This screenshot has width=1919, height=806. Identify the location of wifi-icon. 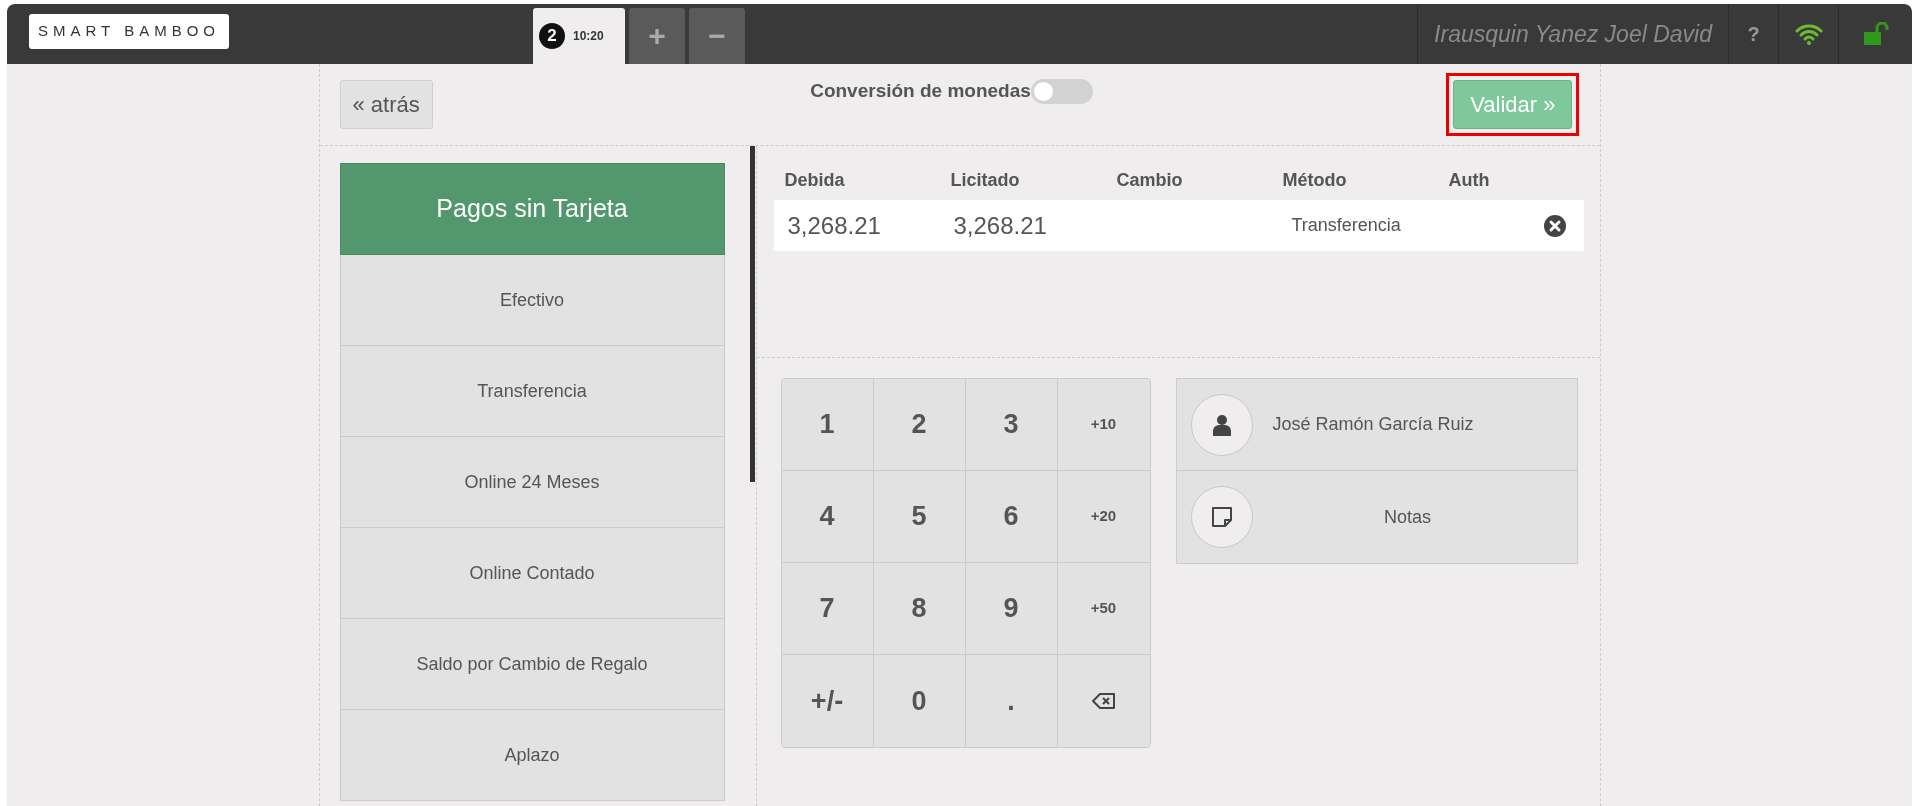
(1808, 34).